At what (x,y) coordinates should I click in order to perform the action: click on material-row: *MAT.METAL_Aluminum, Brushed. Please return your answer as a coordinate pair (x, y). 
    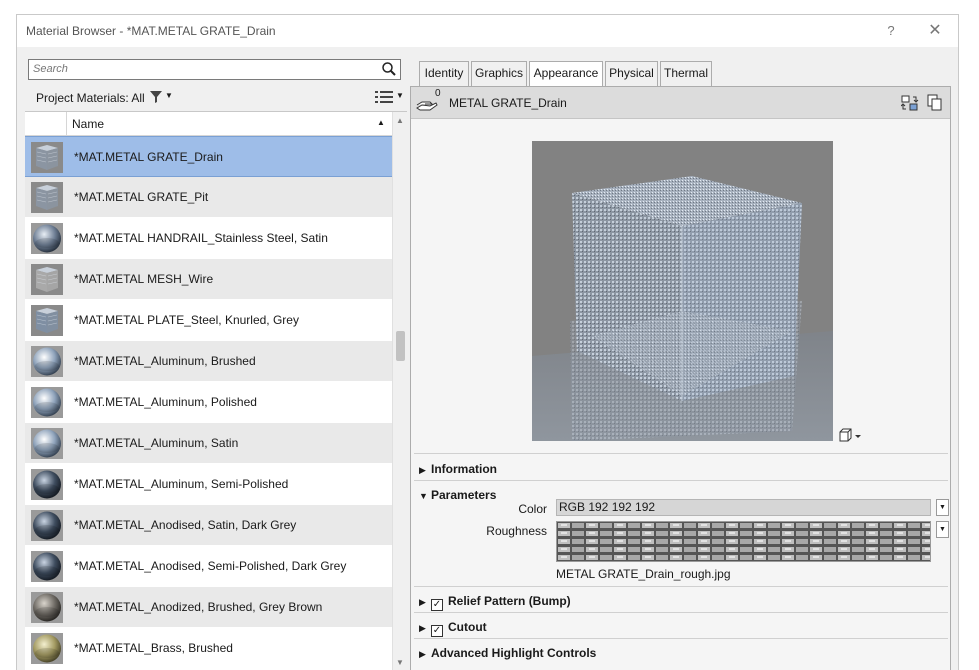
    Looking at the image, I should click on (208, 361).